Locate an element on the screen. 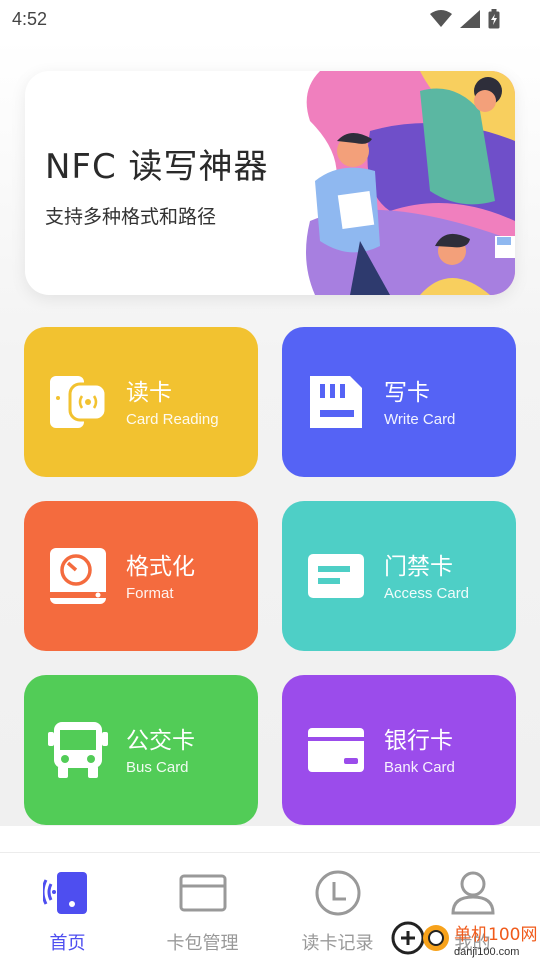  tile-title: 格式化 is located at coordinates (160, 567).